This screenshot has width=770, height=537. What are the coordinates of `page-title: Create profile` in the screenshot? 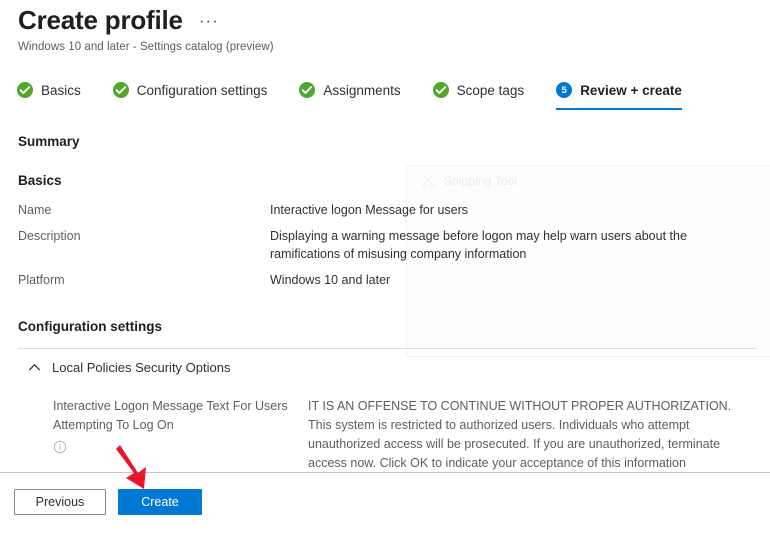 It's located at (100, 20).